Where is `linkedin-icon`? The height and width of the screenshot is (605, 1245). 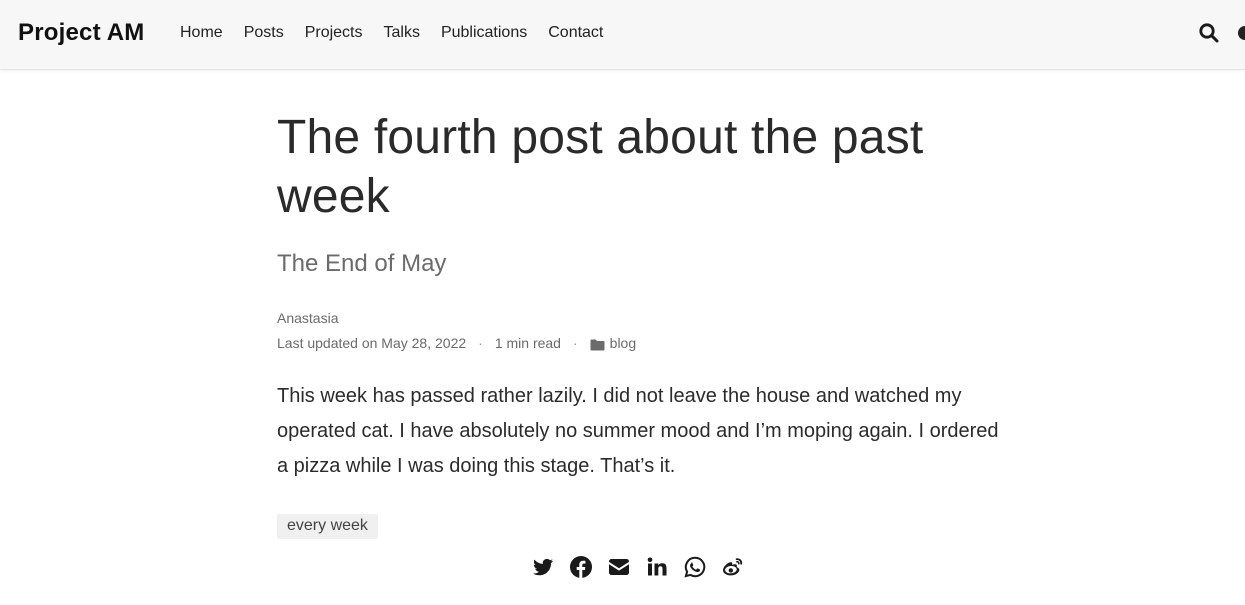
linkedin-icon is located at coordinates (657, 567).